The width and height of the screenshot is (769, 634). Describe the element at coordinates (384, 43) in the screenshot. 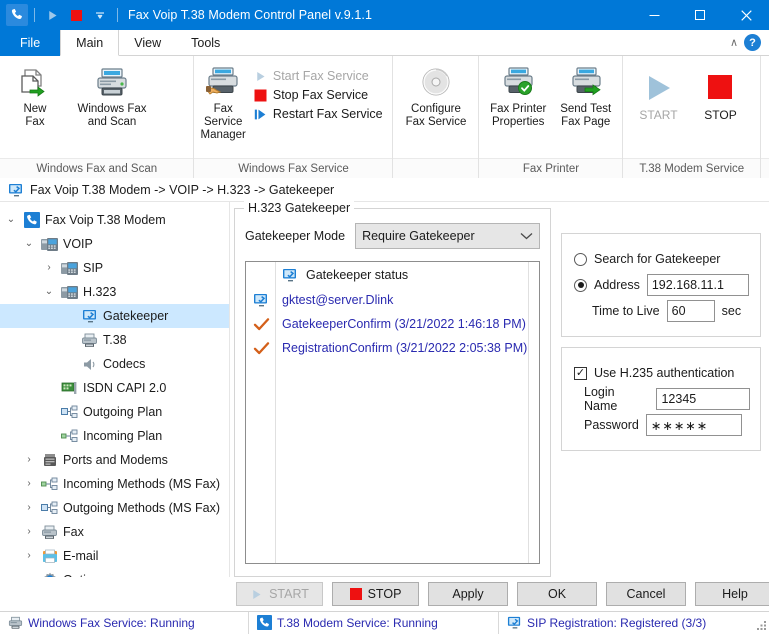

I see `ribbon-tabstrip: File Main View Tools ∧ ?` at that location.